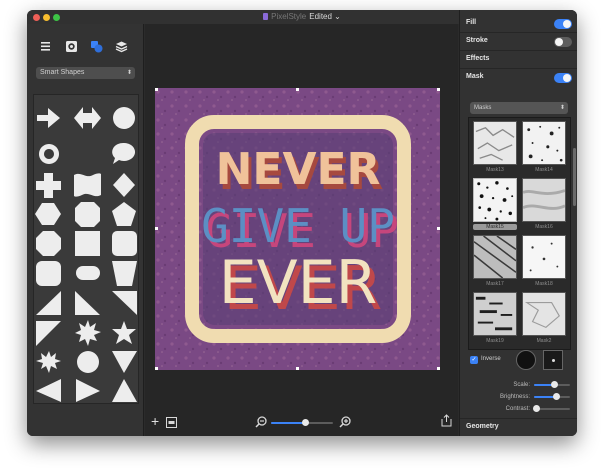 This screenshot has width=603, height=473. What do you see at coordinates (48, 390) in the screenshot?
I see `shape-triangle-left` at bounding box center [48, 390].